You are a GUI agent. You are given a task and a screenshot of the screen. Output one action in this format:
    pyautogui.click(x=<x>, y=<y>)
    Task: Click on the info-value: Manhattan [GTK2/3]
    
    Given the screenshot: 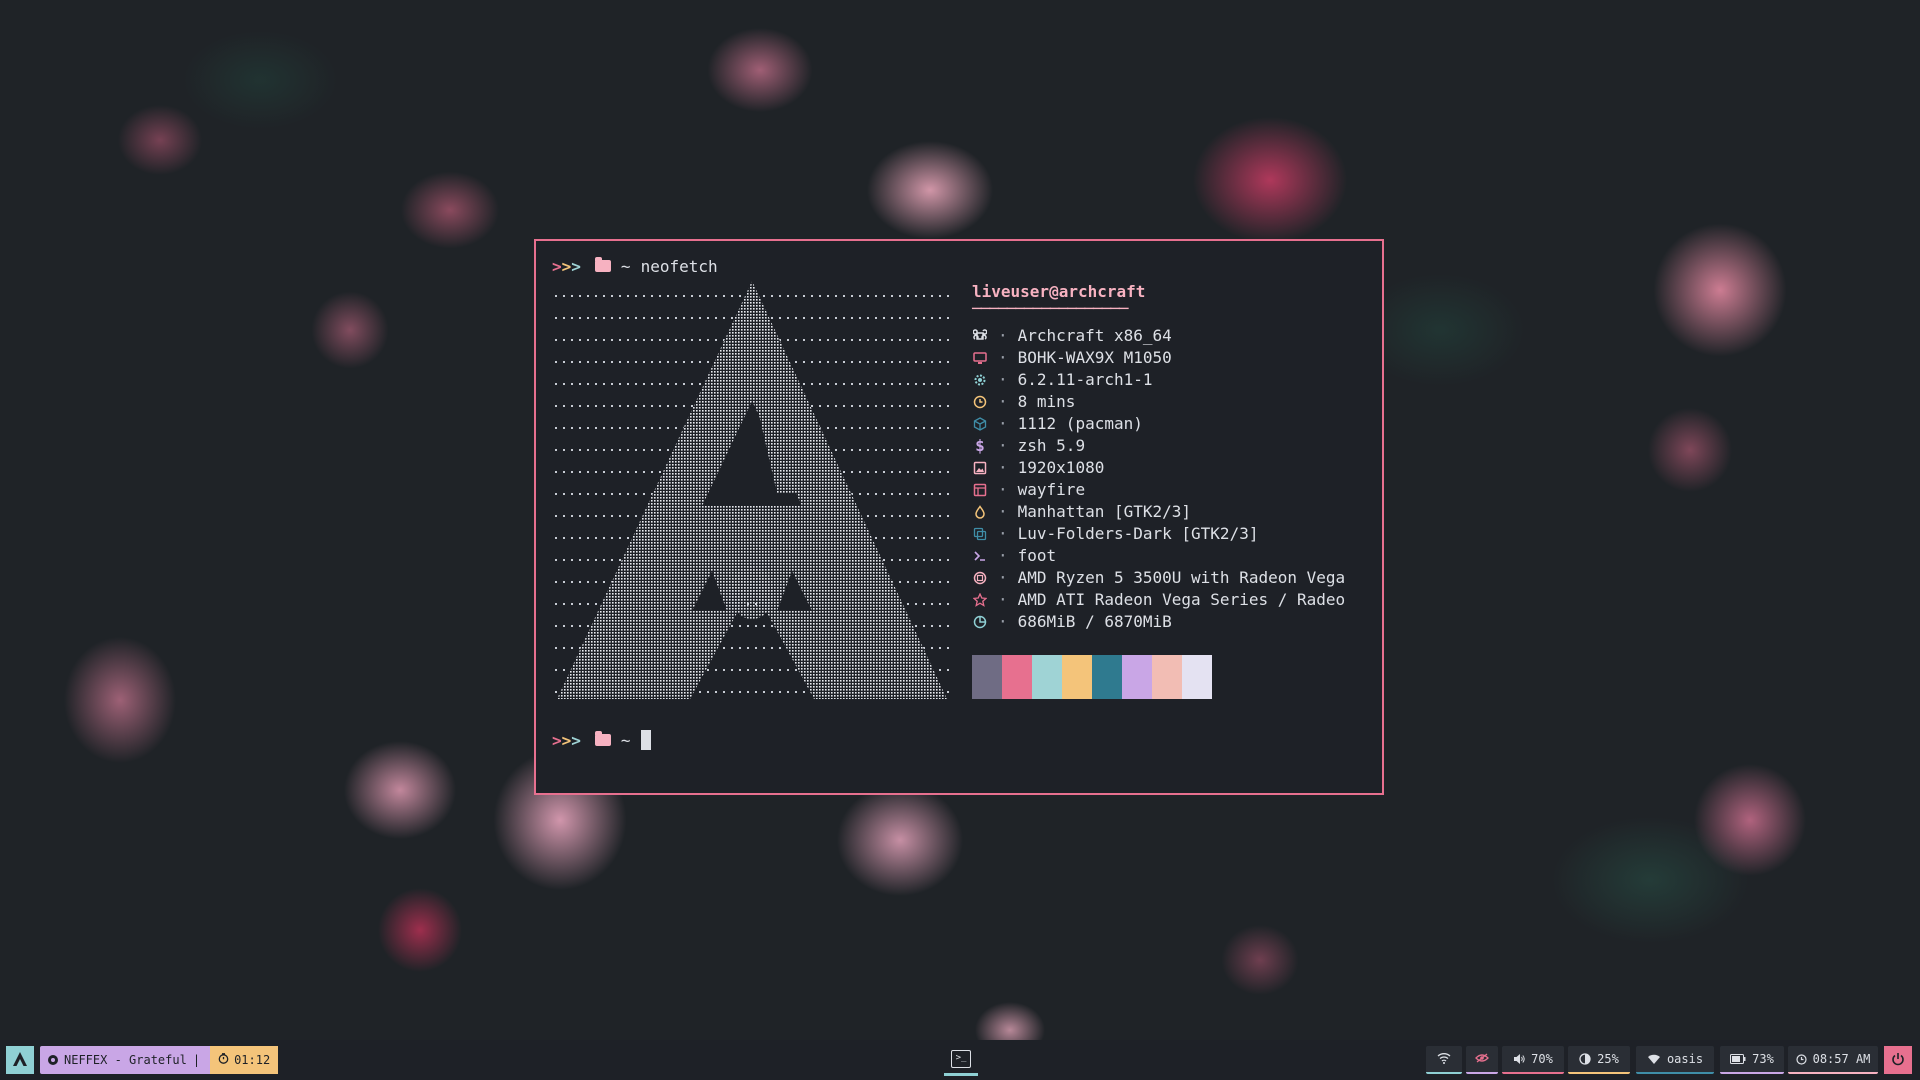 What is the action you would take?
    pyautogui.click(x=1104, y=511)
    